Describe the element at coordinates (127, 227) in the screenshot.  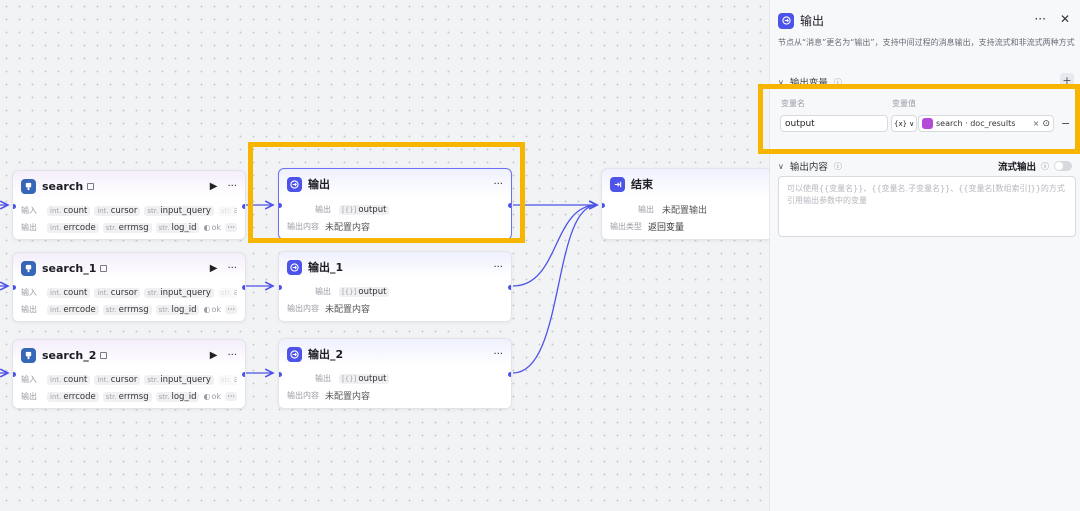
I see `output-tag: str. errmsg` at that location.